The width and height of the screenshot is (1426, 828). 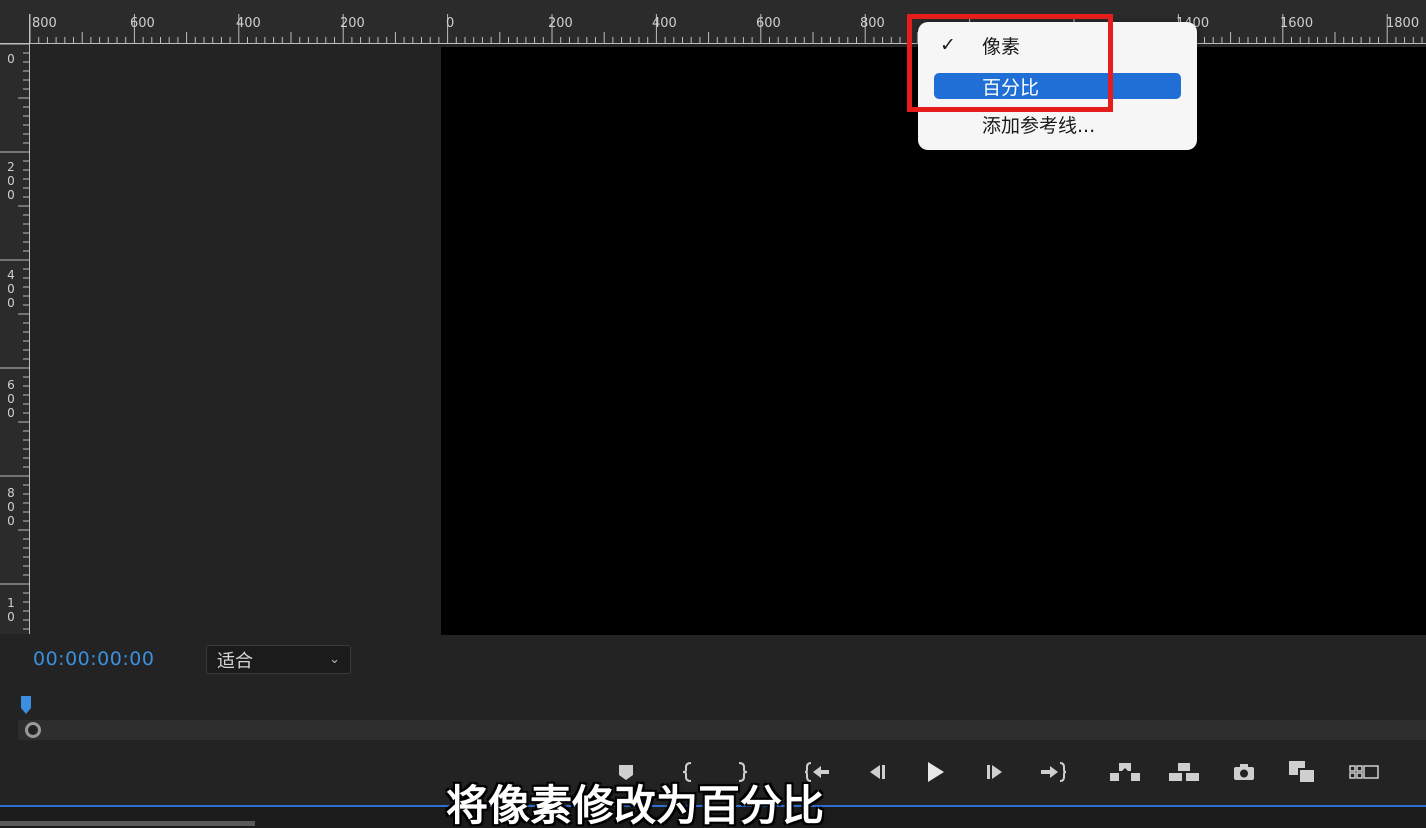 I want to click on annotation-highlight-box, so click(x=1010, y=63).